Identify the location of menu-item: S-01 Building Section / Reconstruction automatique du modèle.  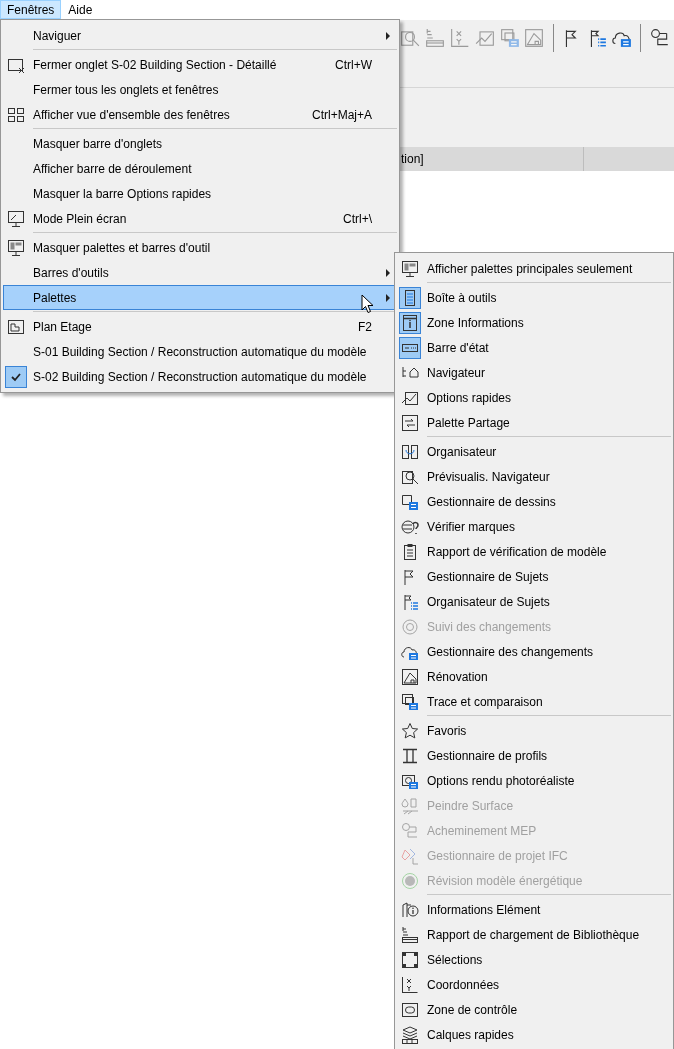
(200, 351).